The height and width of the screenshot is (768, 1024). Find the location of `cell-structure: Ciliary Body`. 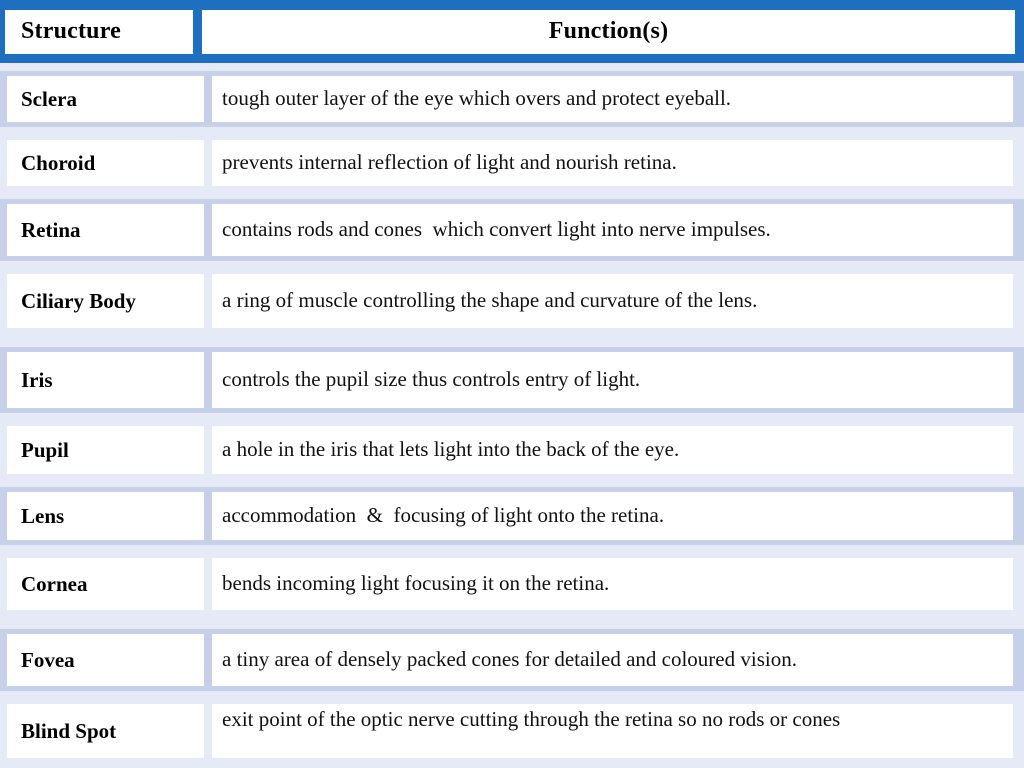

cell-structure: Ciliary Body is located at coordinates (105, 301).